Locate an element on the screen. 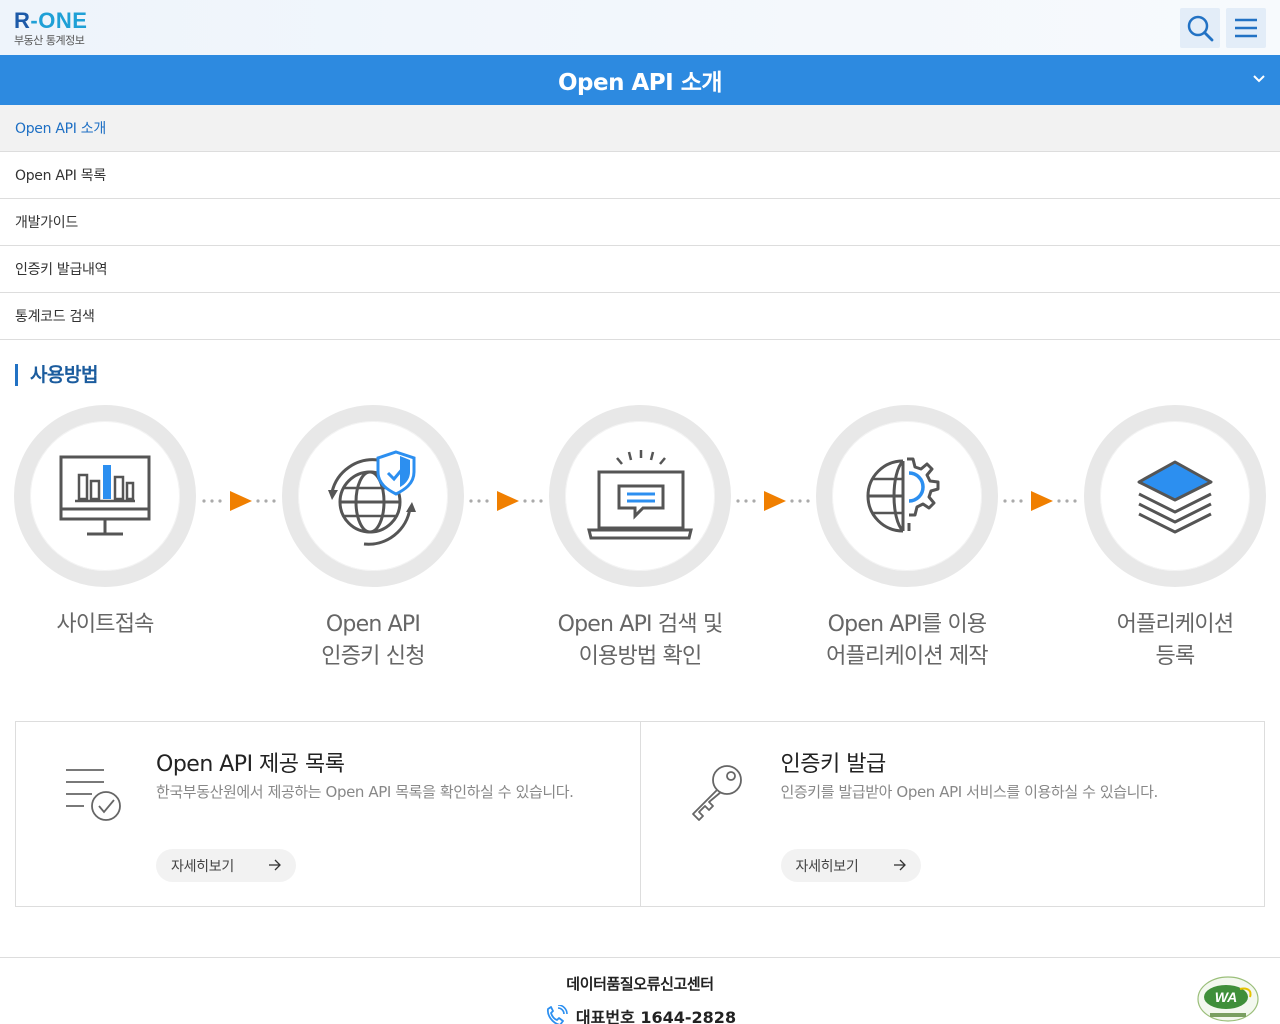  search-button is located at coordinates (1200, 27).